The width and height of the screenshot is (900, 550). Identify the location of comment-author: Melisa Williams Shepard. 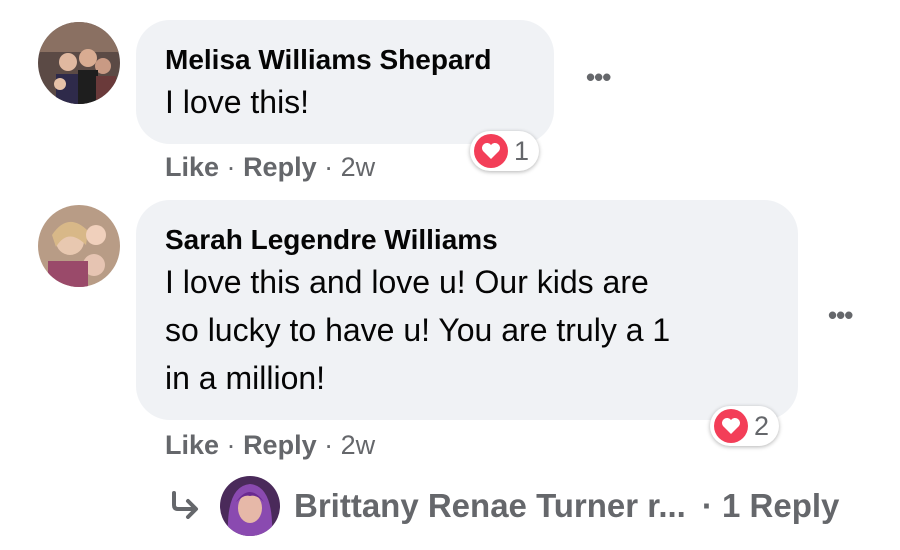
(328, 60).